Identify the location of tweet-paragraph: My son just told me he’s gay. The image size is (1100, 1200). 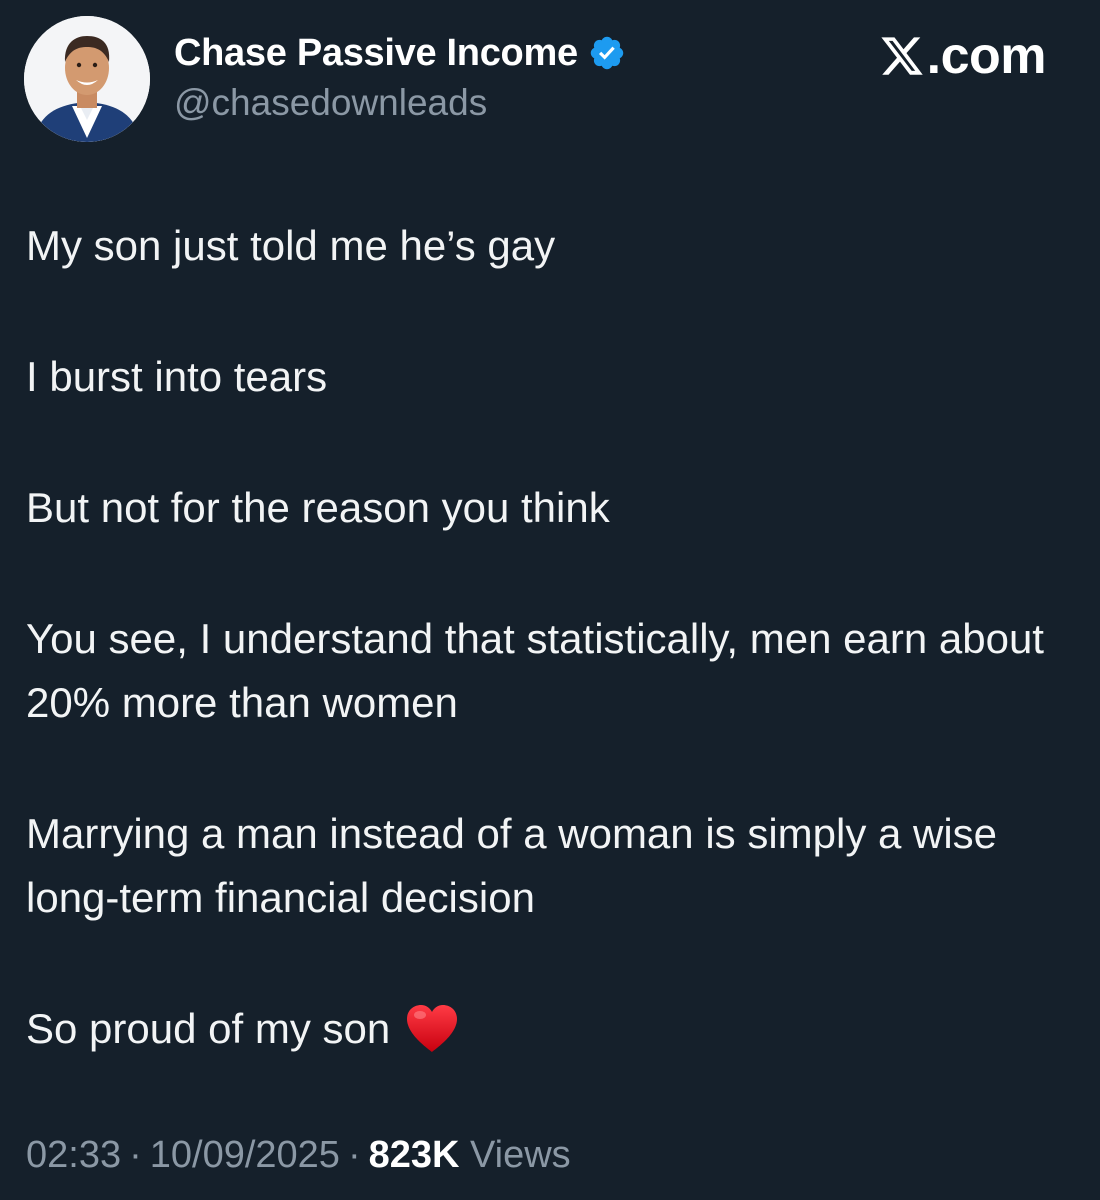
(291, 245).